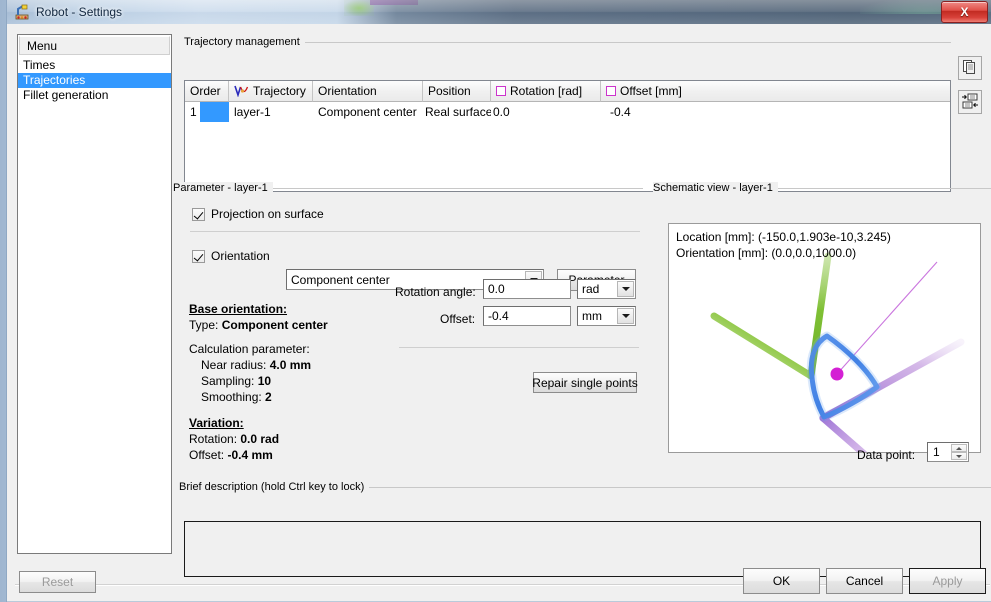  I want to click on column-header-order: Order, so click(207, 91).